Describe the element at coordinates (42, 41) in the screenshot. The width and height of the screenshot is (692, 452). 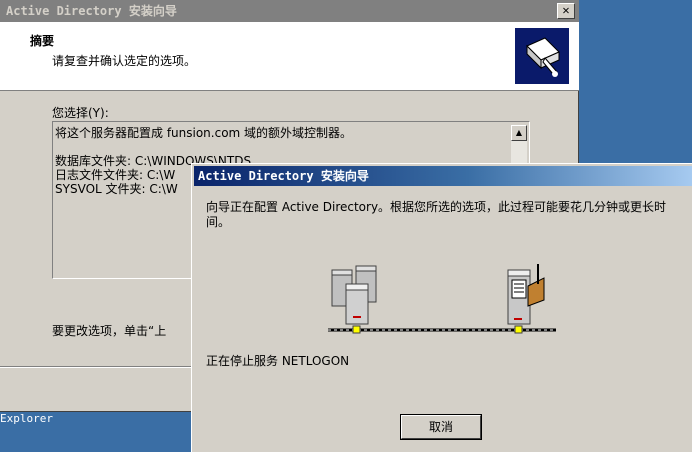
I see `header-title: 摘要` at that location.